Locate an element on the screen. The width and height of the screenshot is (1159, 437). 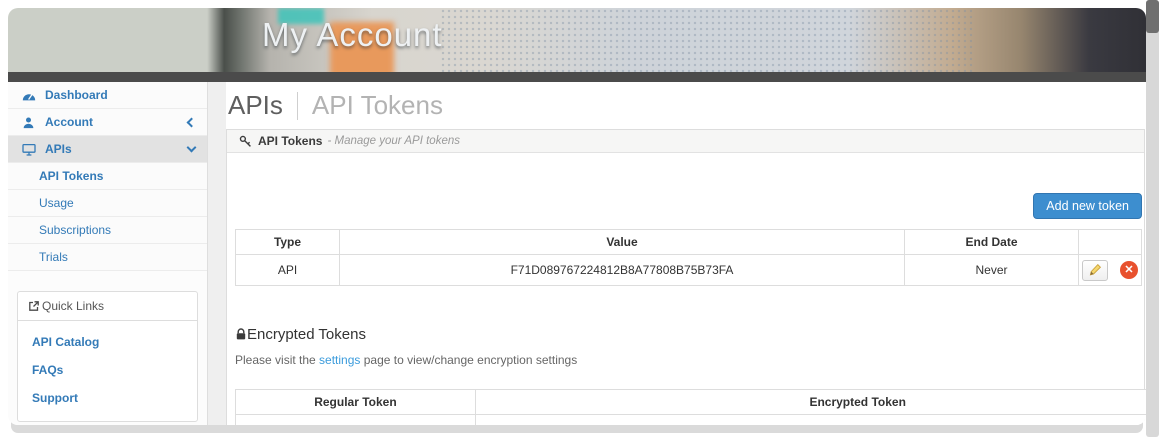
column-header-value: Value is located at coordinates (622, 242).